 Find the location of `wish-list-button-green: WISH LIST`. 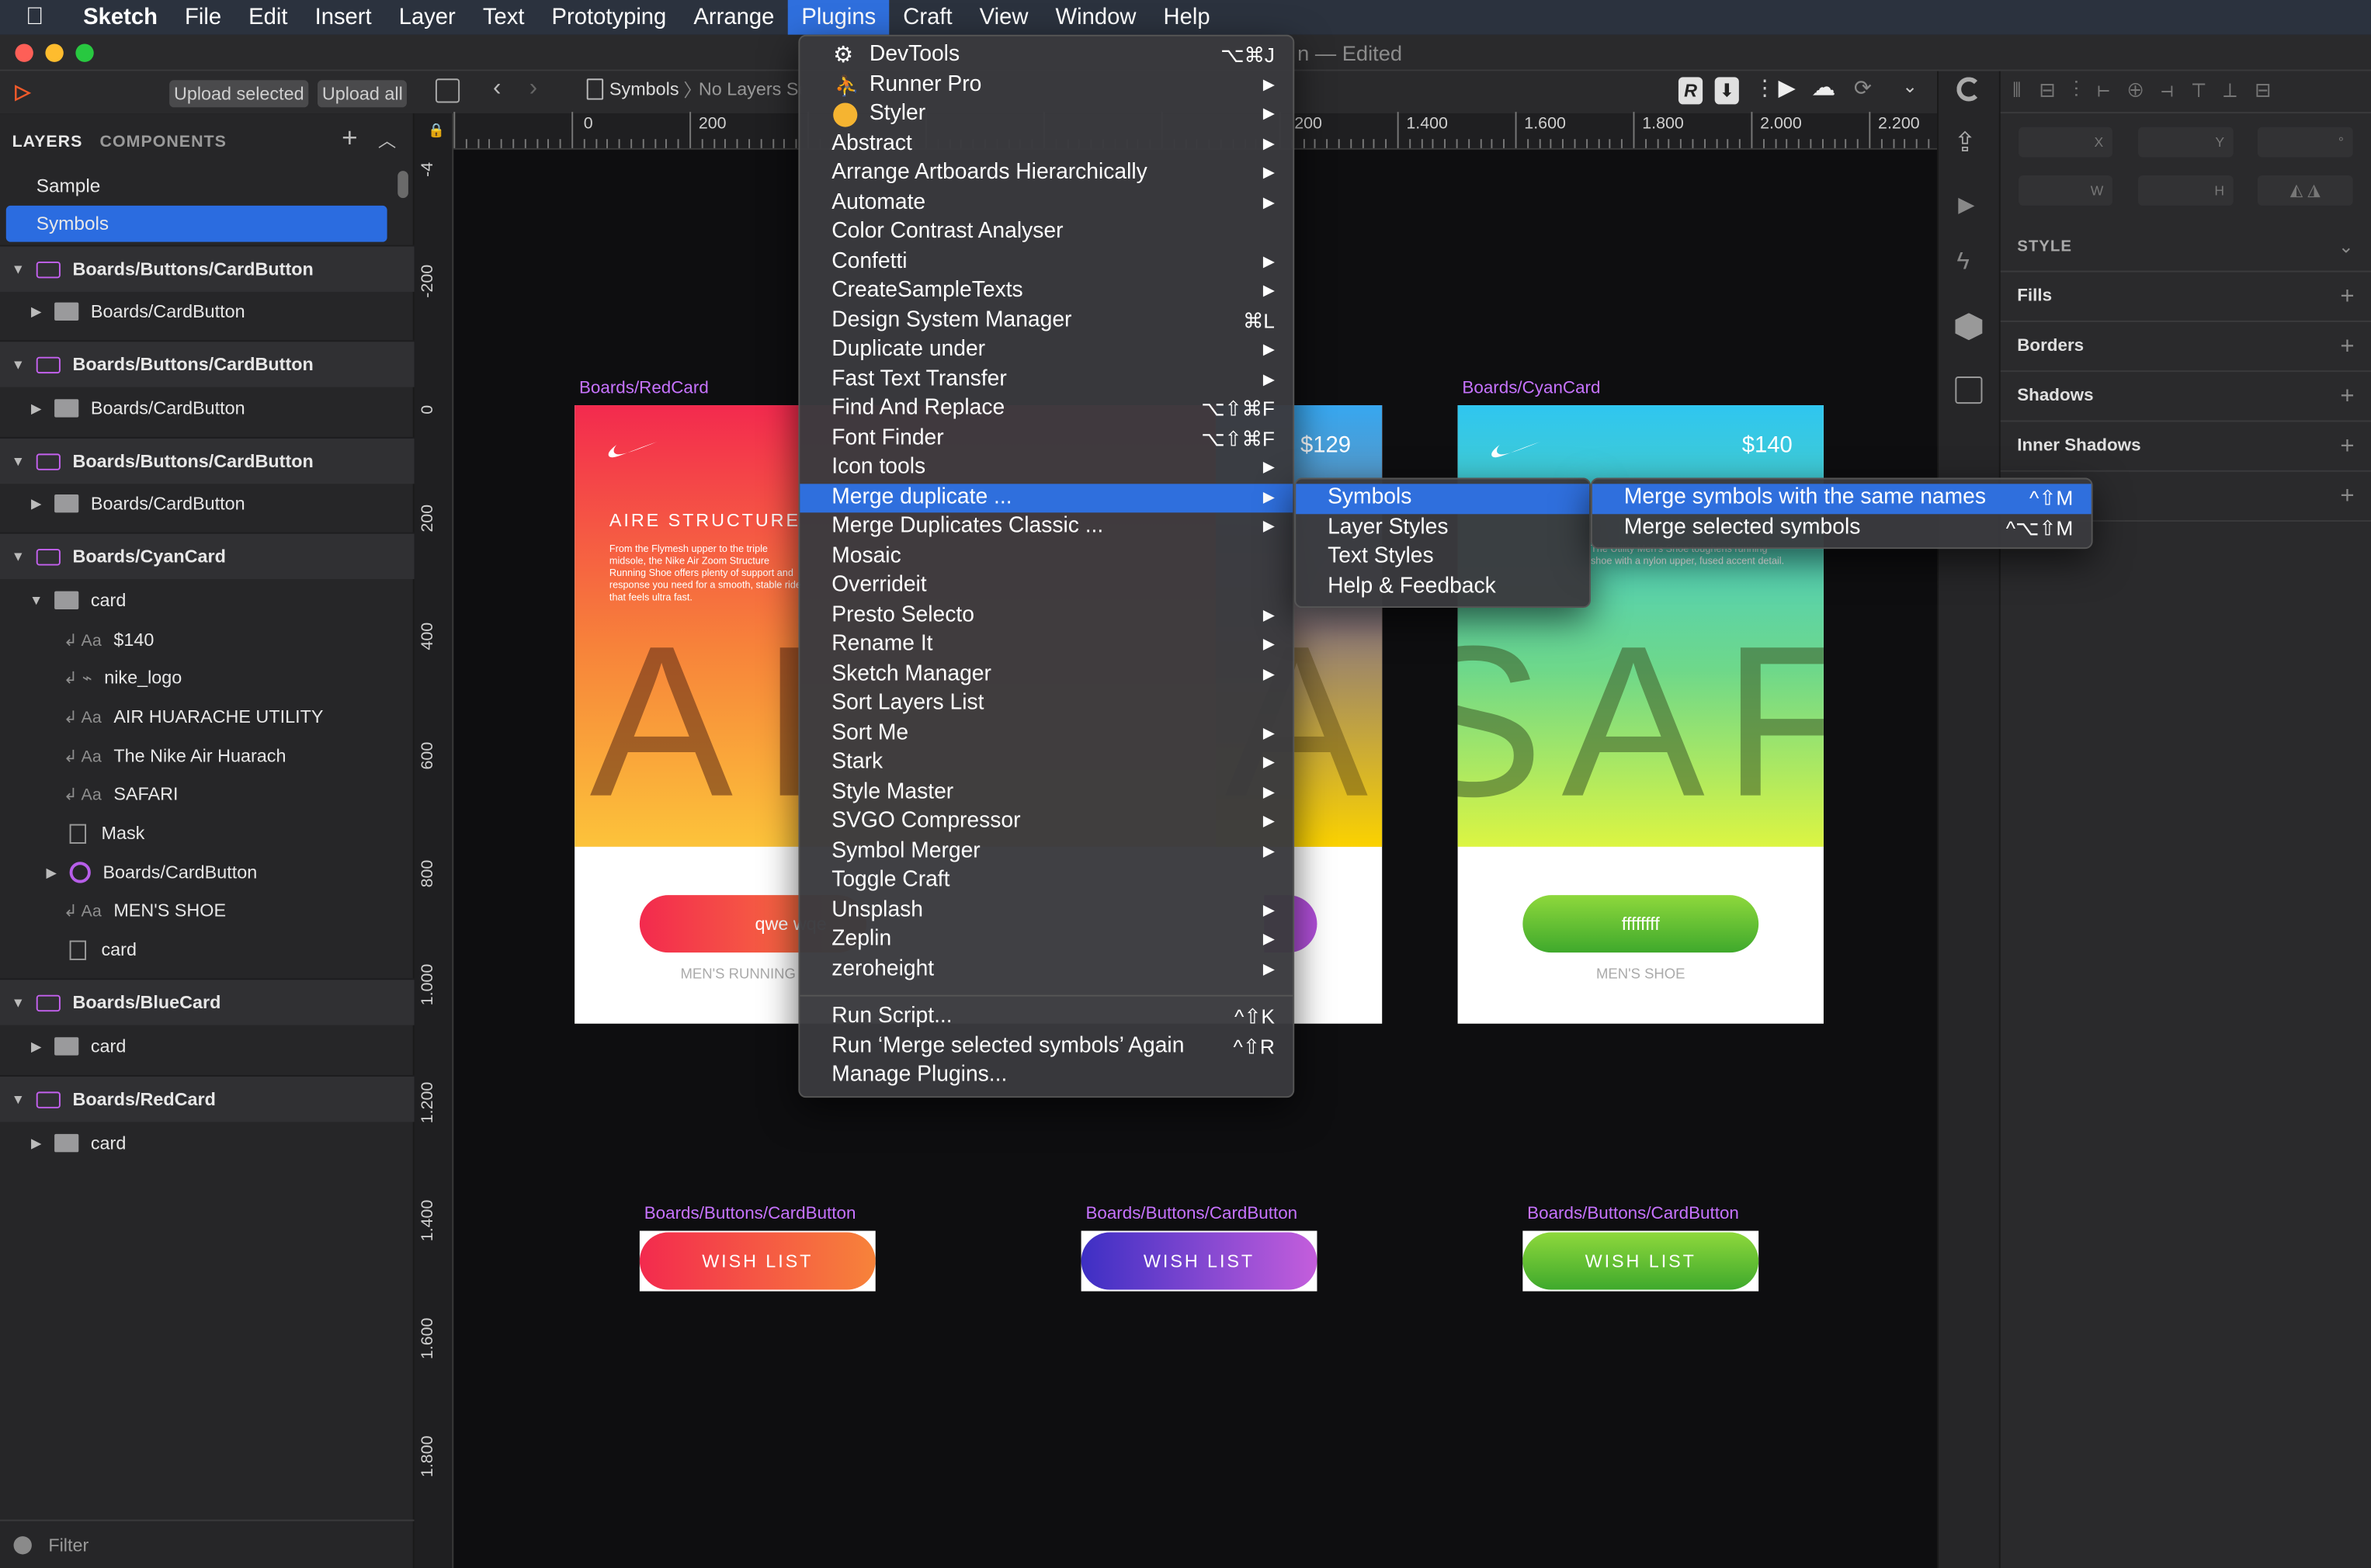

wish-list-button-green: WISH LIST is located at coordinates (1640, 1261).